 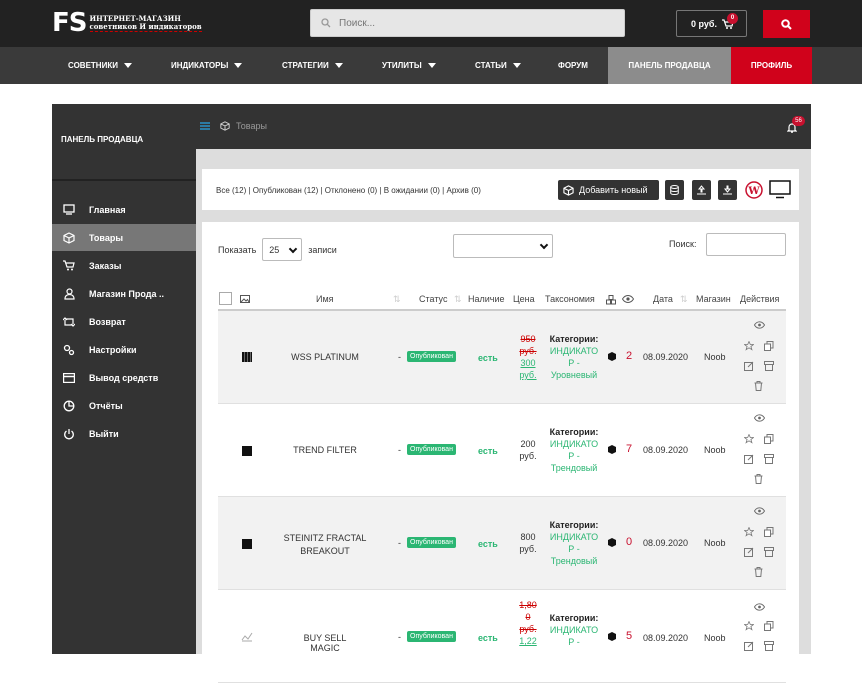 I want to click on cart-button: 0 руб. 0, so click(x=711, y=23).